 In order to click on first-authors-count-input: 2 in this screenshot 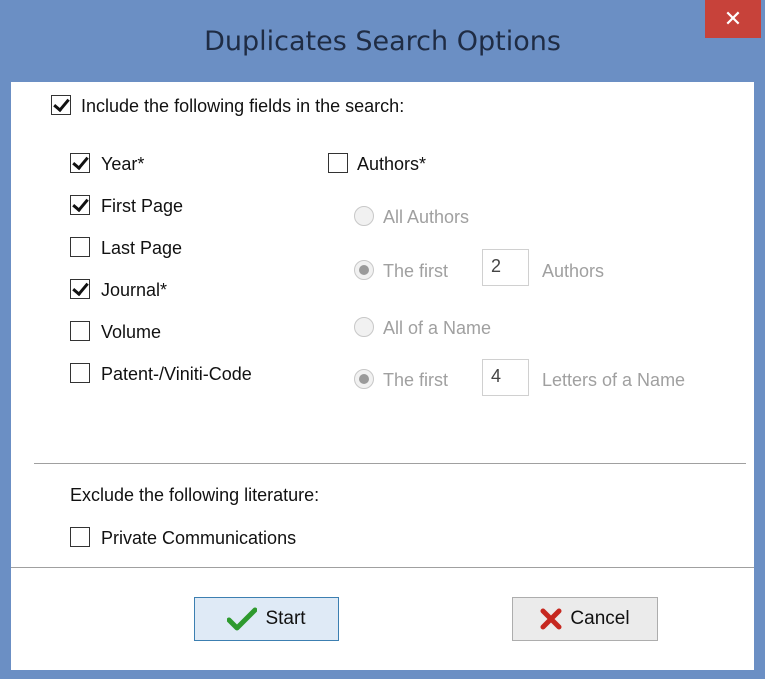, I will do `click(505, 267)`.